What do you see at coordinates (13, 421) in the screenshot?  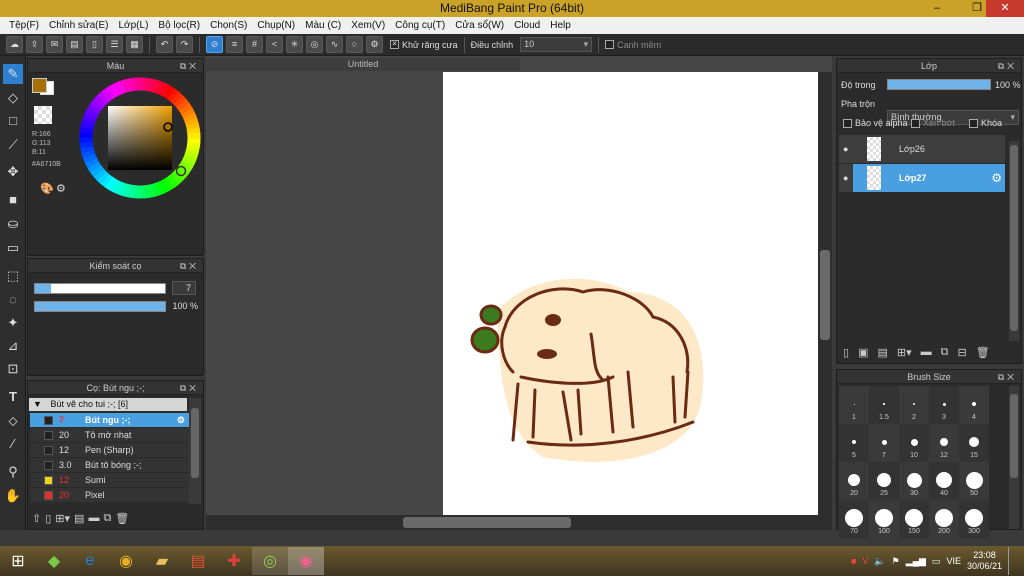 I see `operation-tool-icon: ⬦` at bounding box center [13, 421].